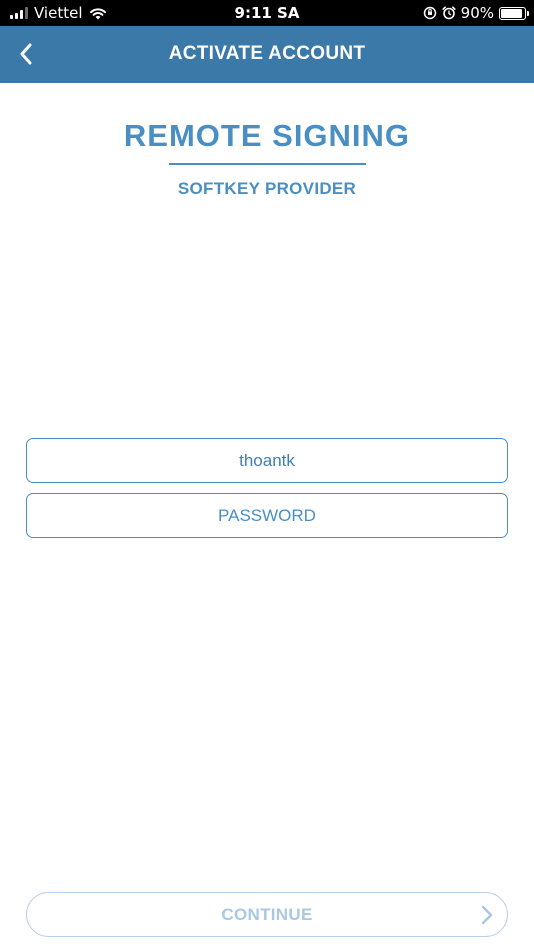 This screenshot has height=950, width=534. Describe the element at coordinates (267, 135) in the screenshot. I see `brand-title: REMOTE SIGNING` at that location.